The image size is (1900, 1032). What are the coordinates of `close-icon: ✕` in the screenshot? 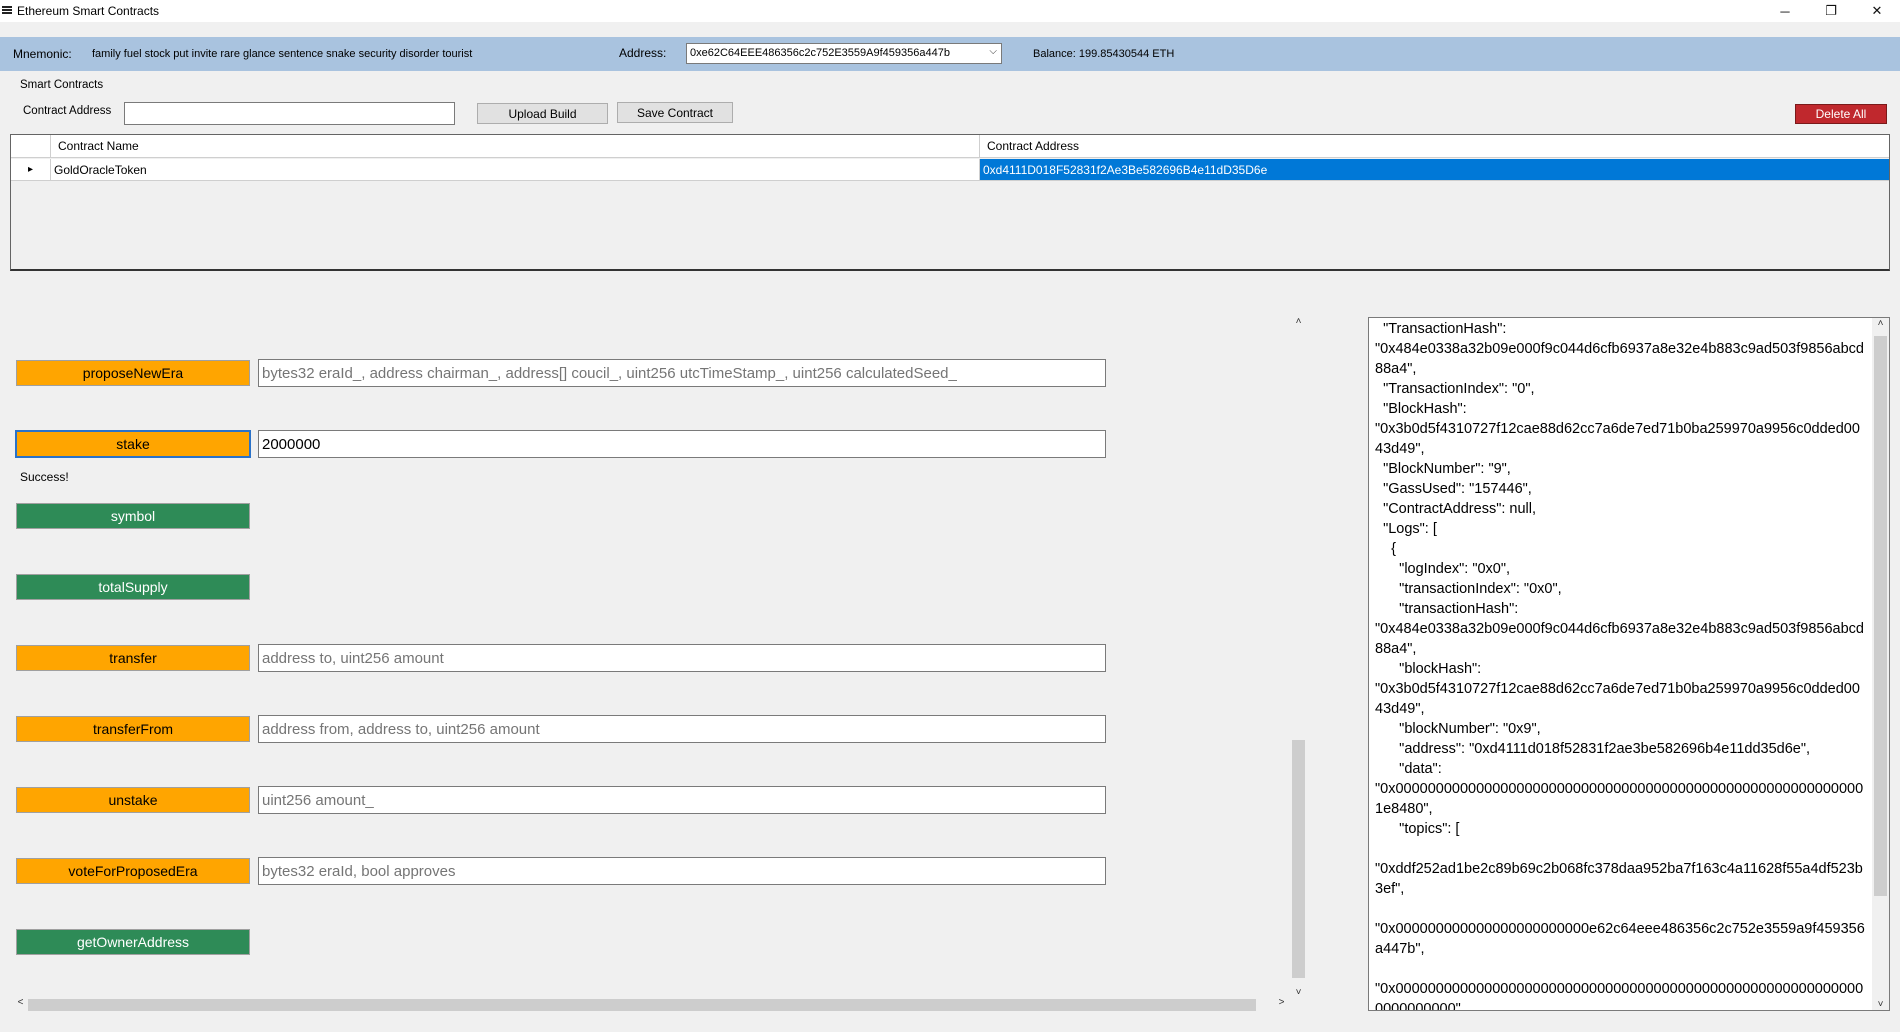 It's located at (1877, 11).